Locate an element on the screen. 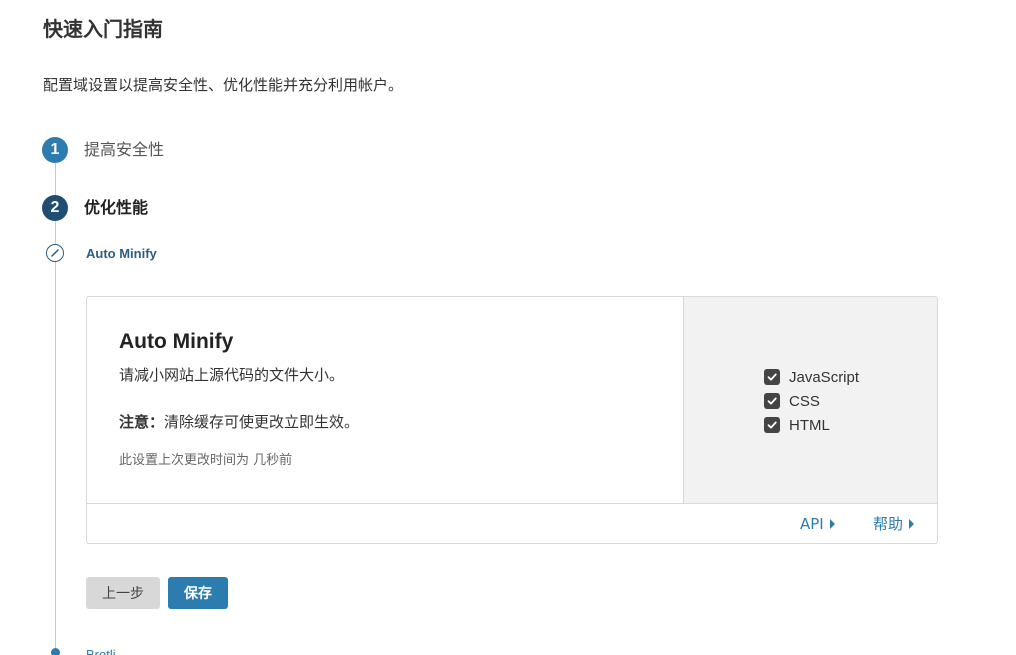 This screenshot has width=1016, height=655. save-button: 保存 is located at coordinates (198, 593).